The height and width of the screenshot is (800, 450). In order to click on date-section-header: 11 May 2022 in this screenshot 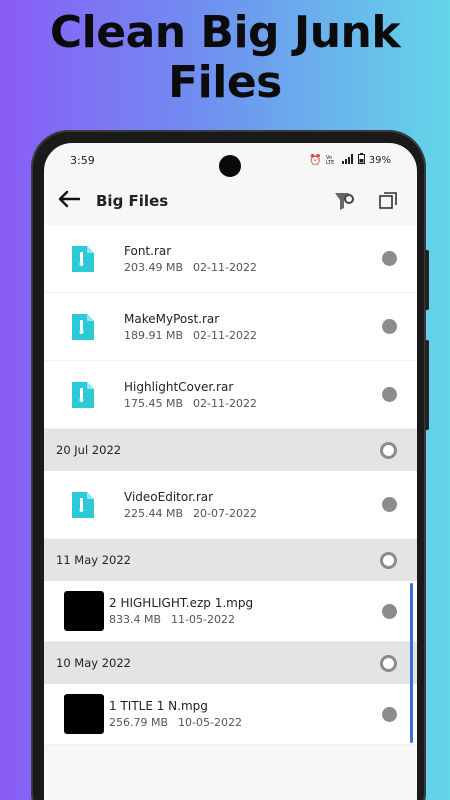, I will do `click(230, 560)`.